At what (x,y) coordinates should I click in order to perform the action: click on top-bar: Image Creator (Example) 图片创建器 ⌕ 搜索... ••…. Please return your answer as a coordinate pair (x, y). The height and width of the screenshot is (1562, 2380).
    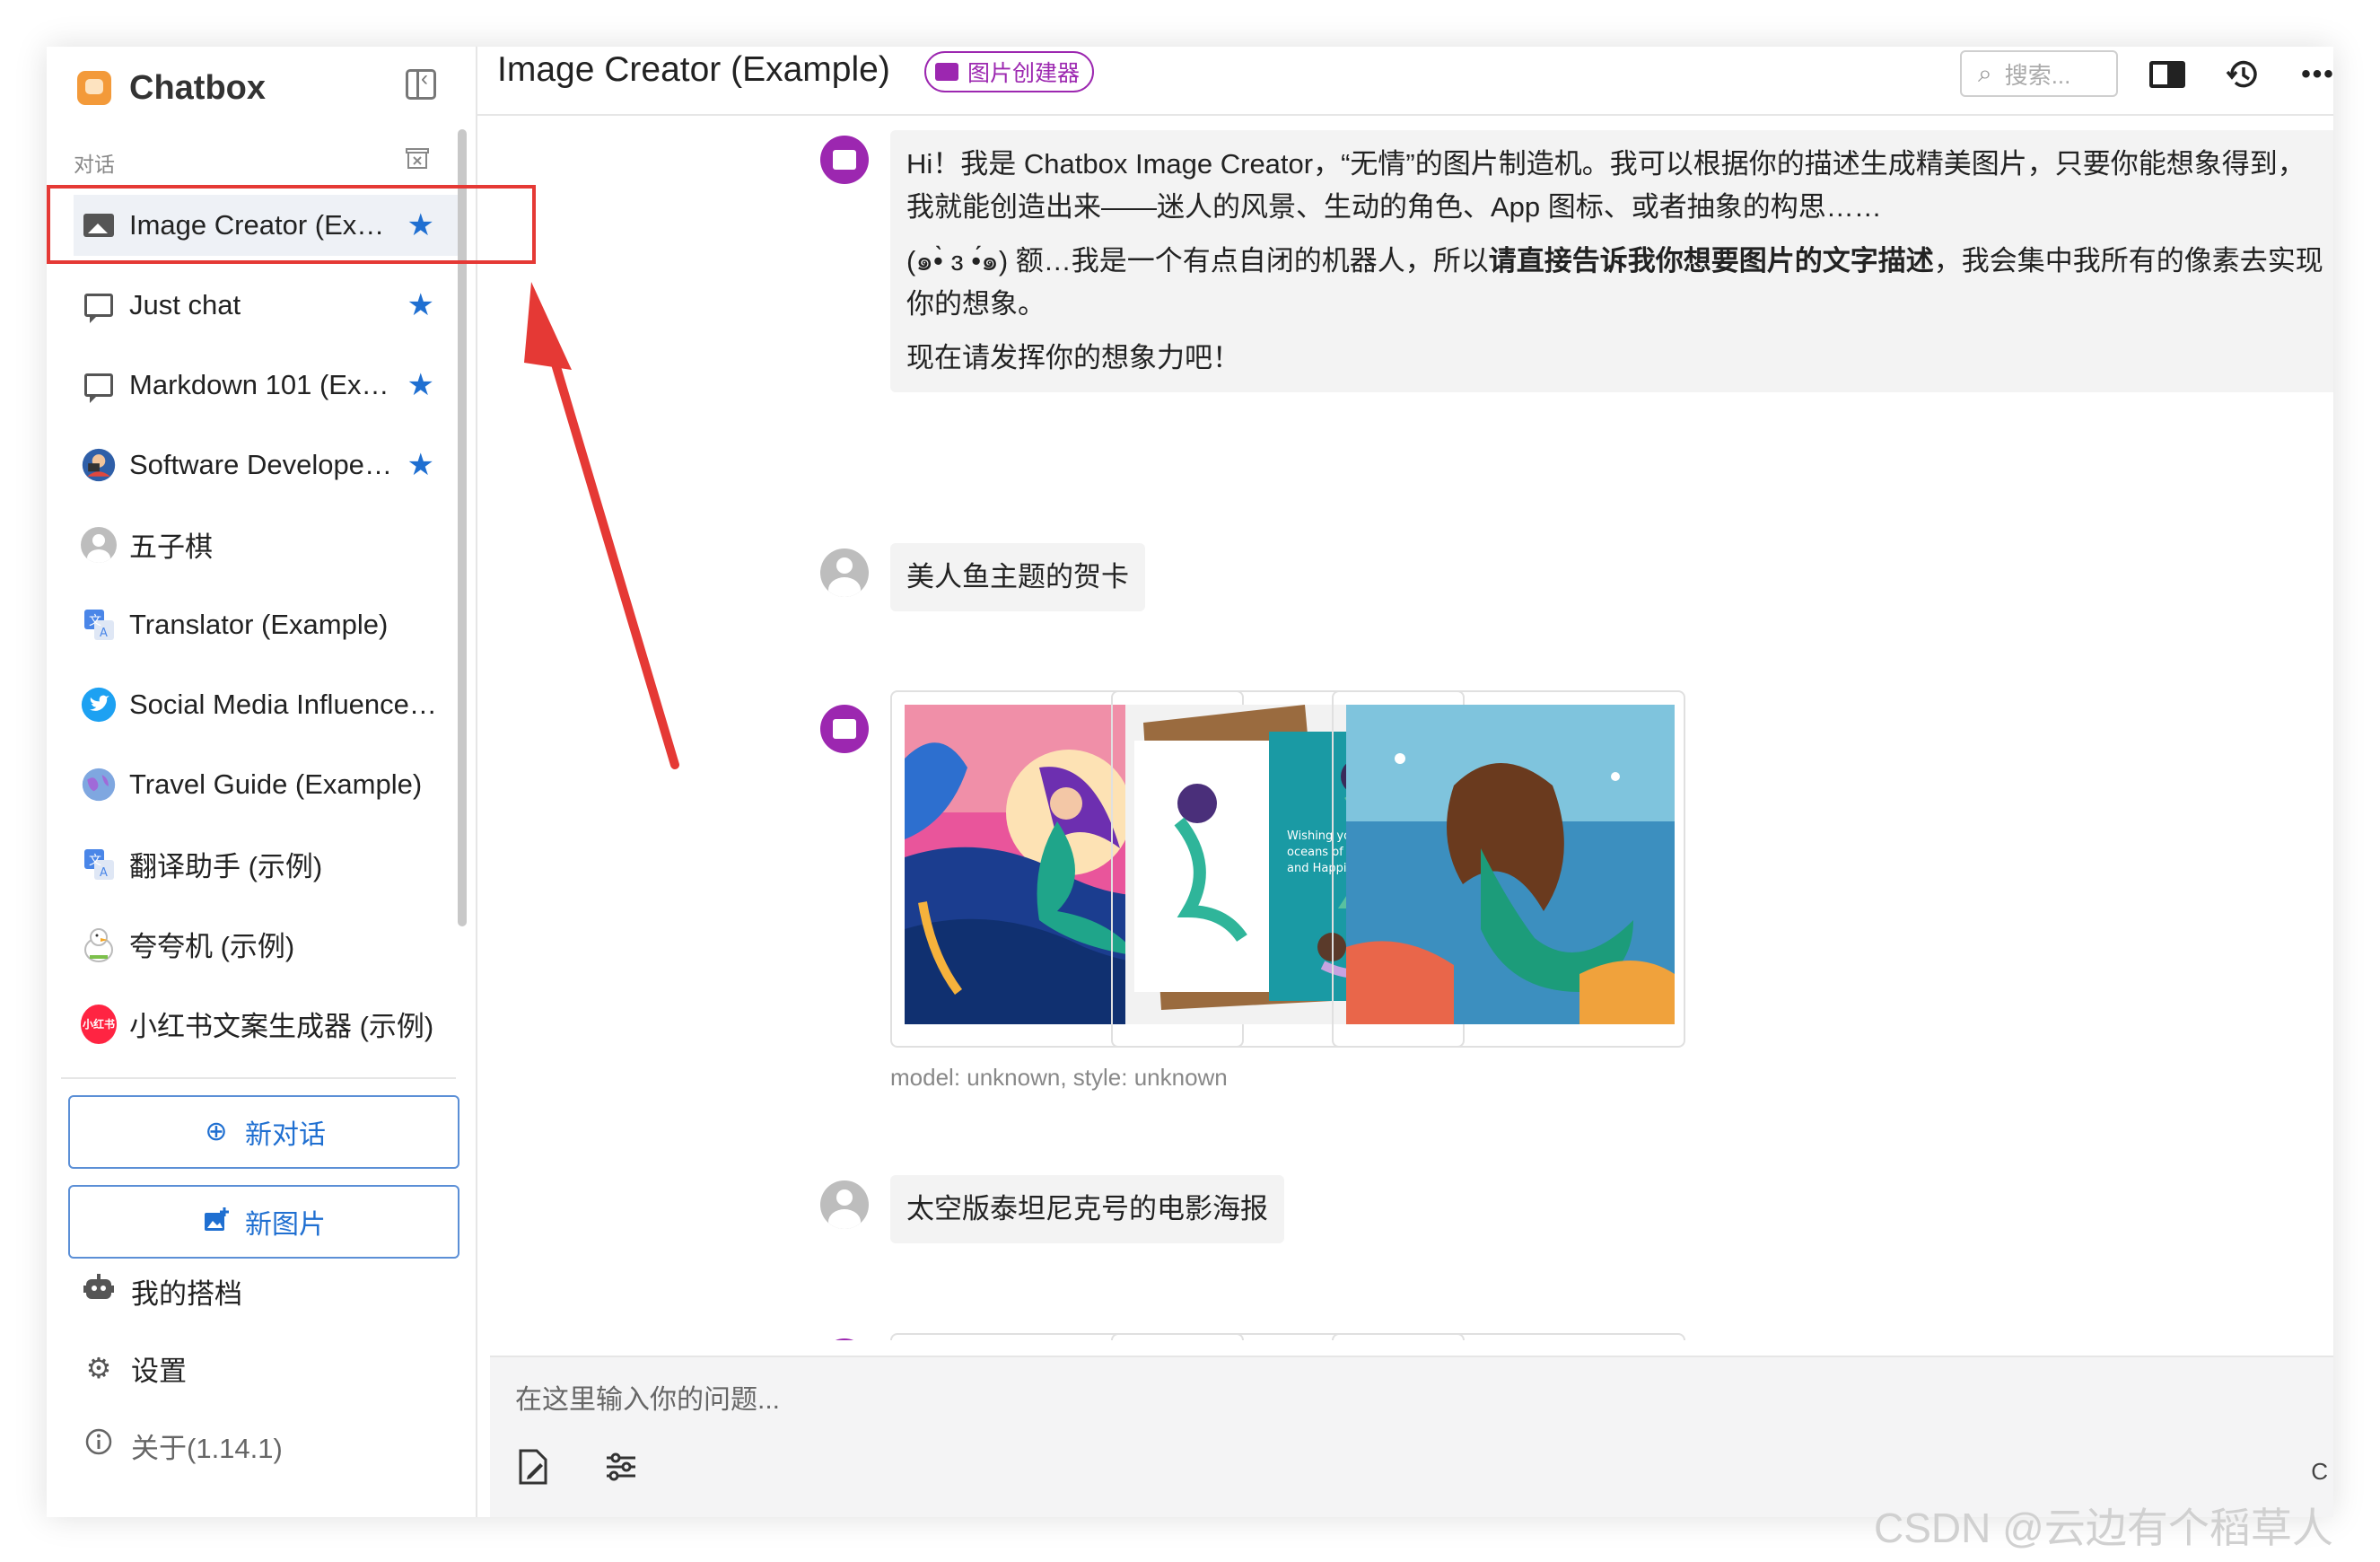
    Looking at the image, I should click on (1405, 81).